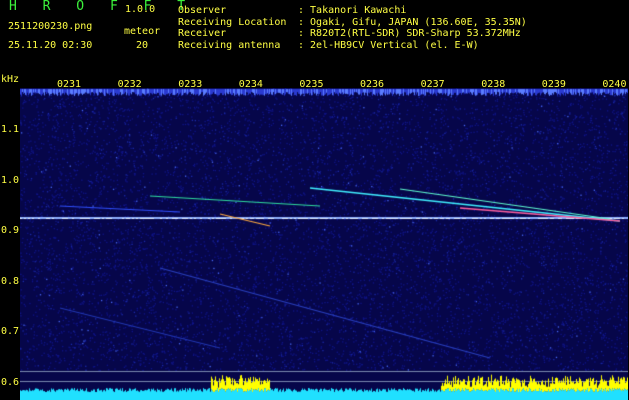 Image resolution: width=629 pixels, height=400 pixels. Describe the element at coordinates (229, 45) in the screenshot. I see `station-key: Receiving antenna` at that location.